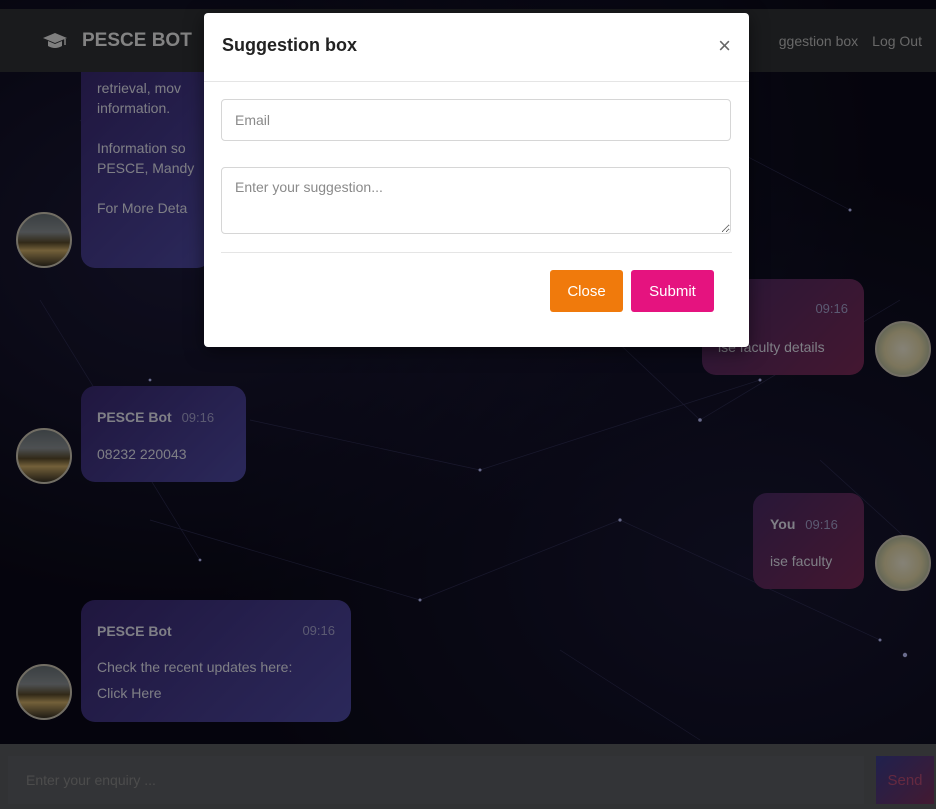  I want to click on email-field, so click(476, 120).